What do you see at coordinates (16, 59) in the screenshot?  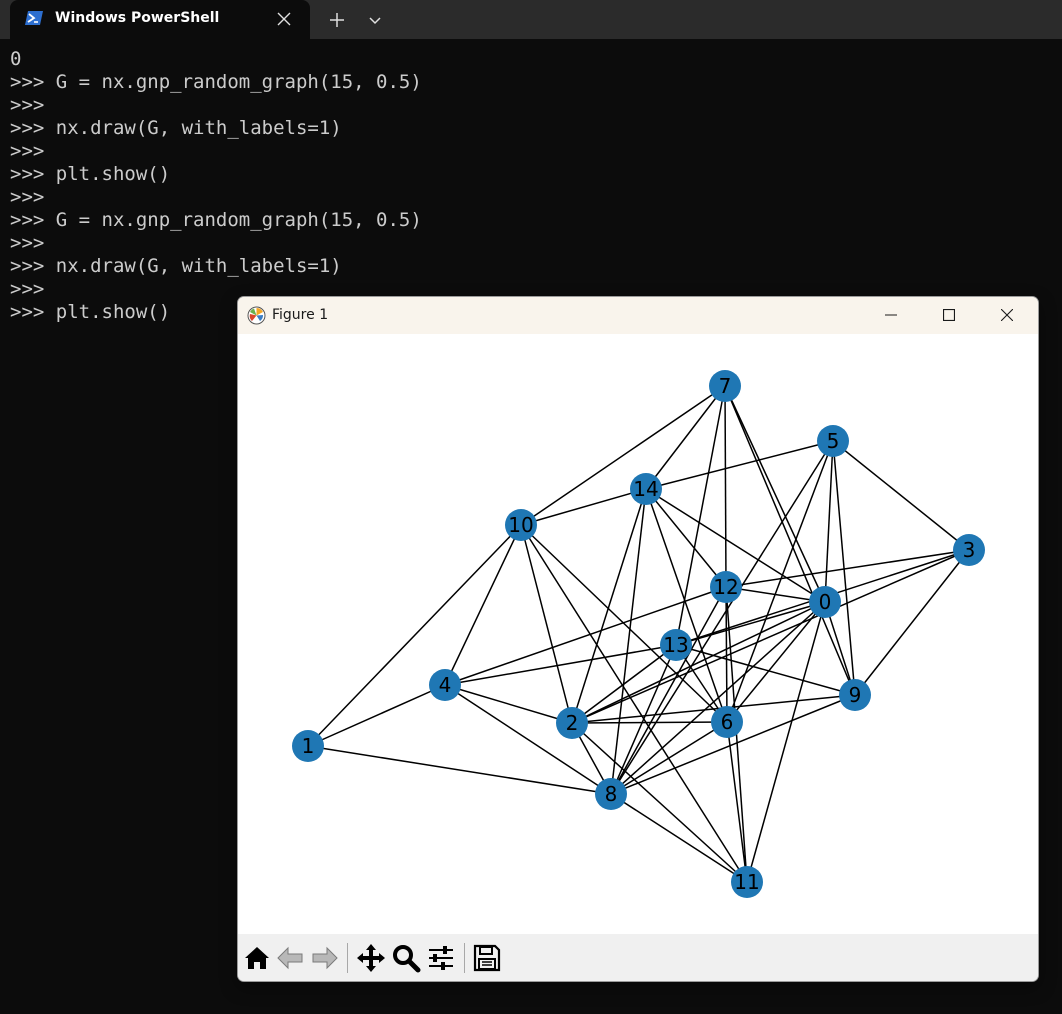 I see `terminal-line: 0` at bounding box center [16, 59].